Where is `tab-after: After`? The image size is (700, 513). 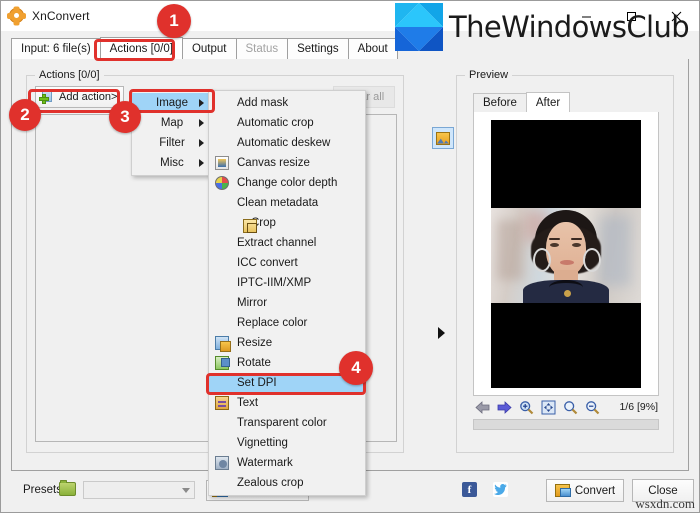
tab-after: After is located at coordinates (548, 102).